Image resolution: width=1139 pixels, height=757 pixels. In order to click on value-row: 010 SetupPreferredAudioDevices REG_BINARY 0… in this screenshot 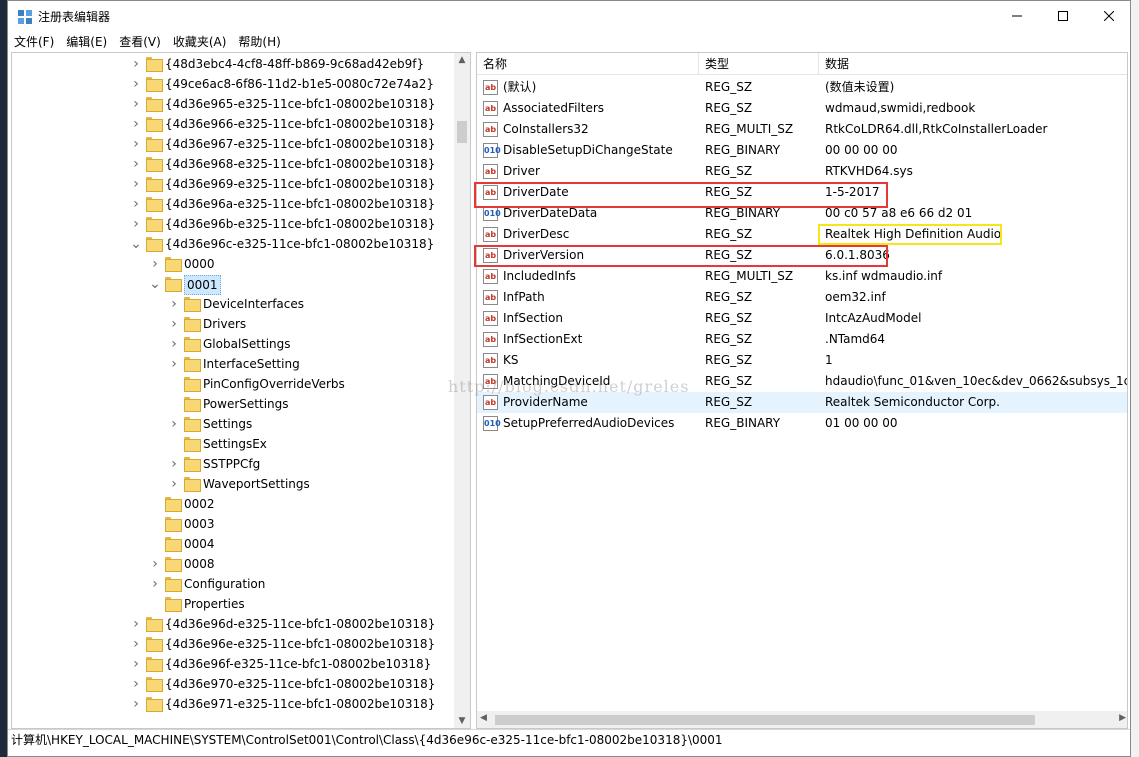, I will do `click(802, 423)`.